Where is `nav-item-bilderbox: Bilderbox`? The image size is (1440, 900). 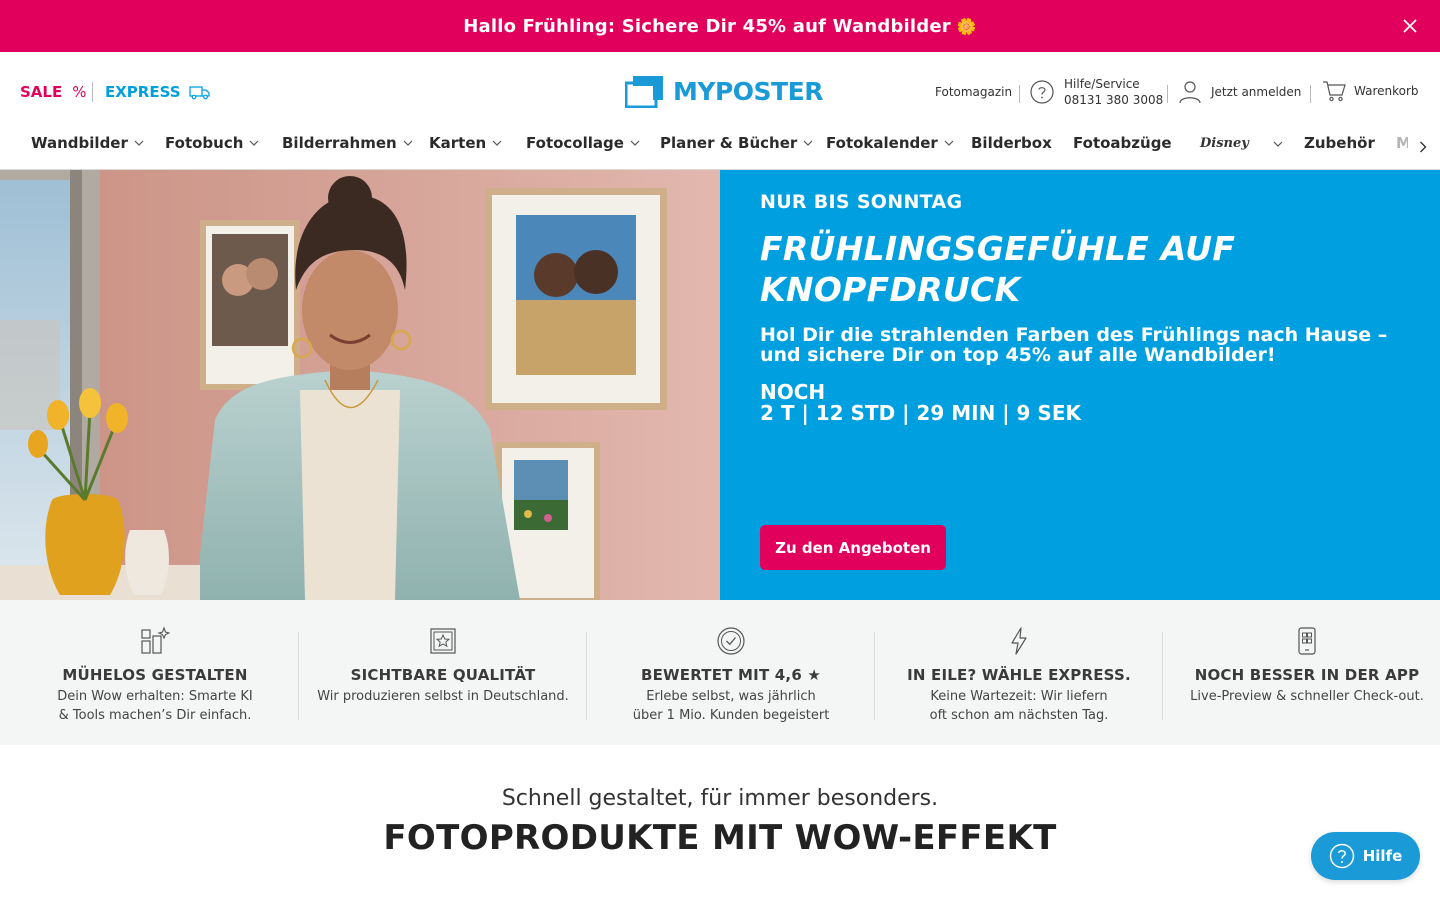 nav-item-bilderbox: Bilderbox is located at coordinates (1011, 143).